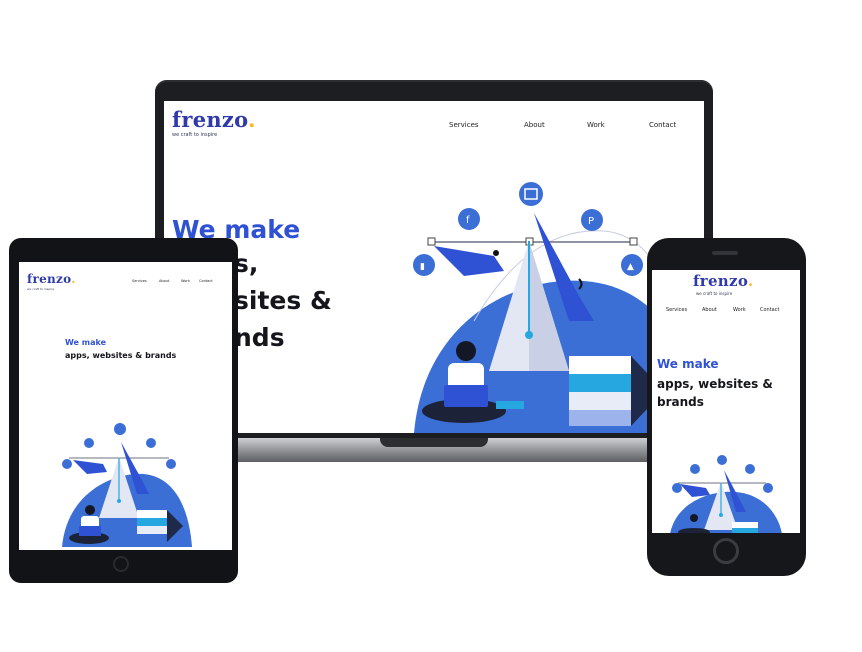 The width and height of the screenshot is (862, 652). Describe the element at coordinates (283, 300) in the screenshot. I see `hero-heading-line3: sites &` at that location.